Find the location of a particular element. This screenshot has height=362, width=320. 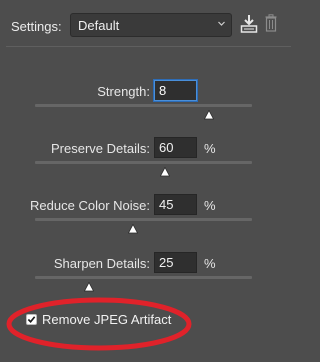

strength-label: Strength: is located at coordinates (123, 91).